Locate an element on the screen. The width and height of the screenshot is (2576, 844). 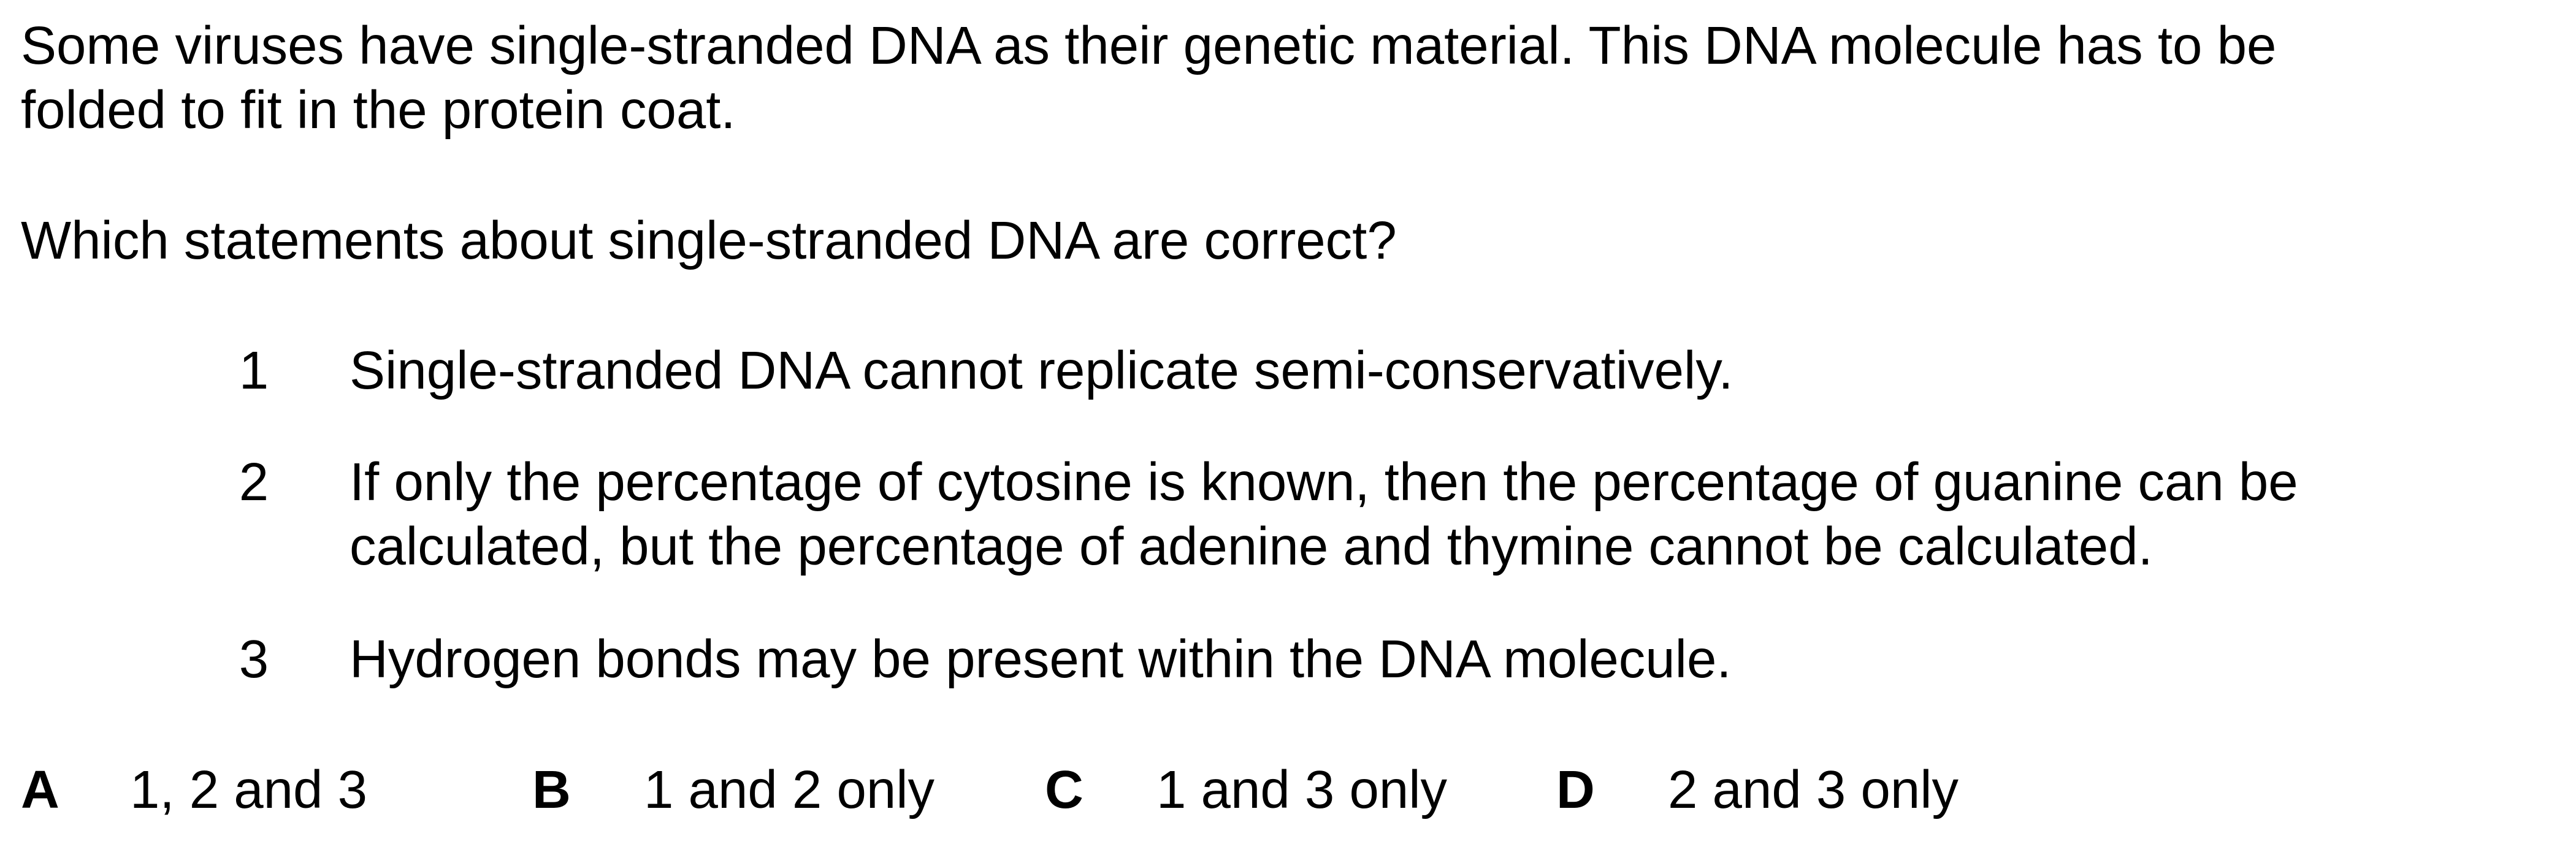
intro-line-2: folded to fit in the protein coat. is located at coordinates (378, 110).